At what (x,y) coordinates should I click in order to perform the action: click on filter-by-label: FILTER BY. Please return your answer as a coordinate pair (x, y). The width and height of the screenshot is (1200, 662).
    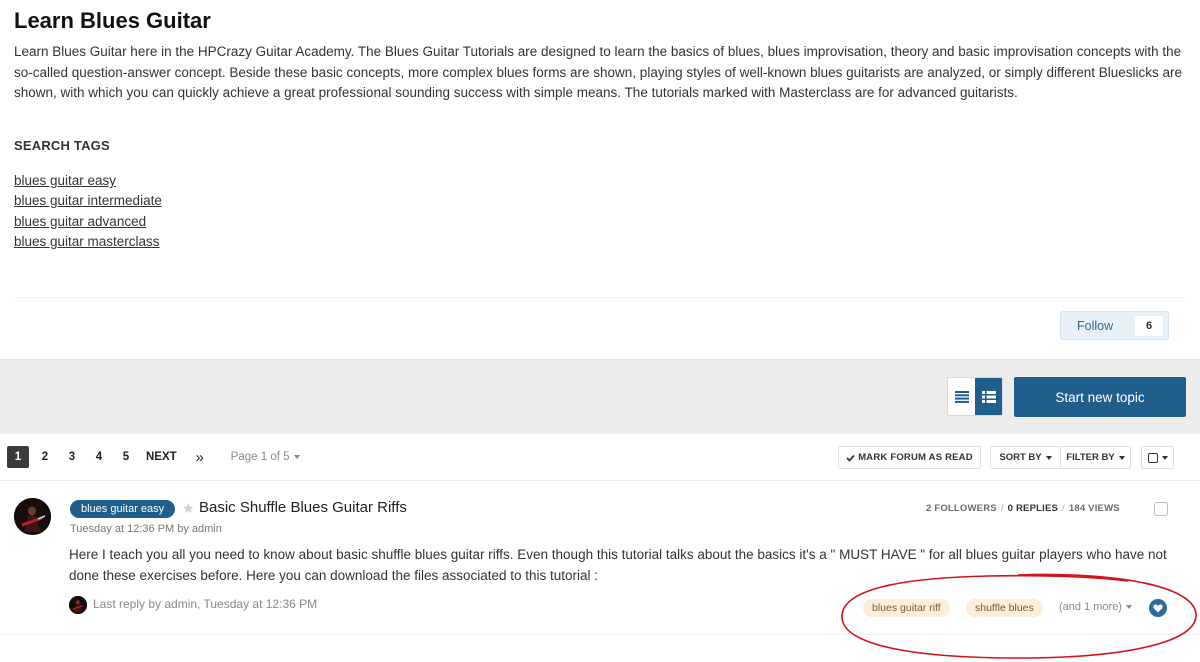
    Looking at the image, I should click on (1090, 457).